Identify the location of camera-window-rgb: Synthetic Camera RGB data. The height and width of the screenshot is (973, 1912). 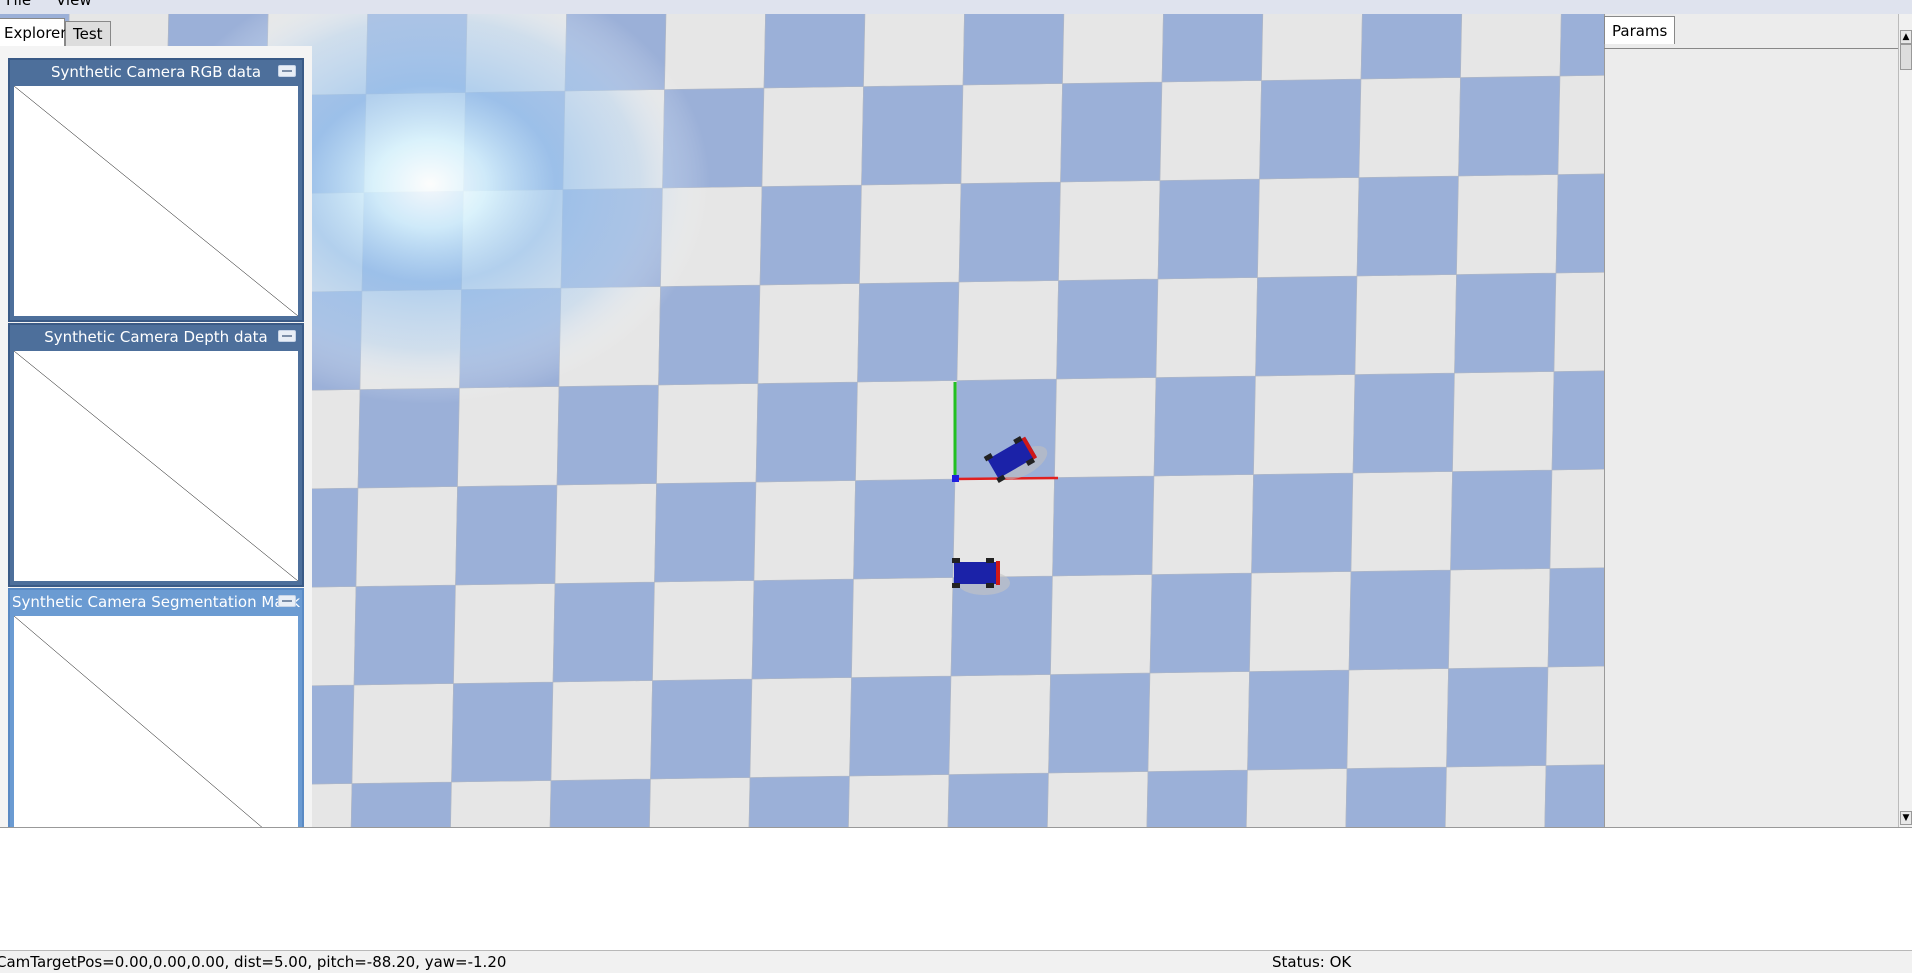
(156, 190).